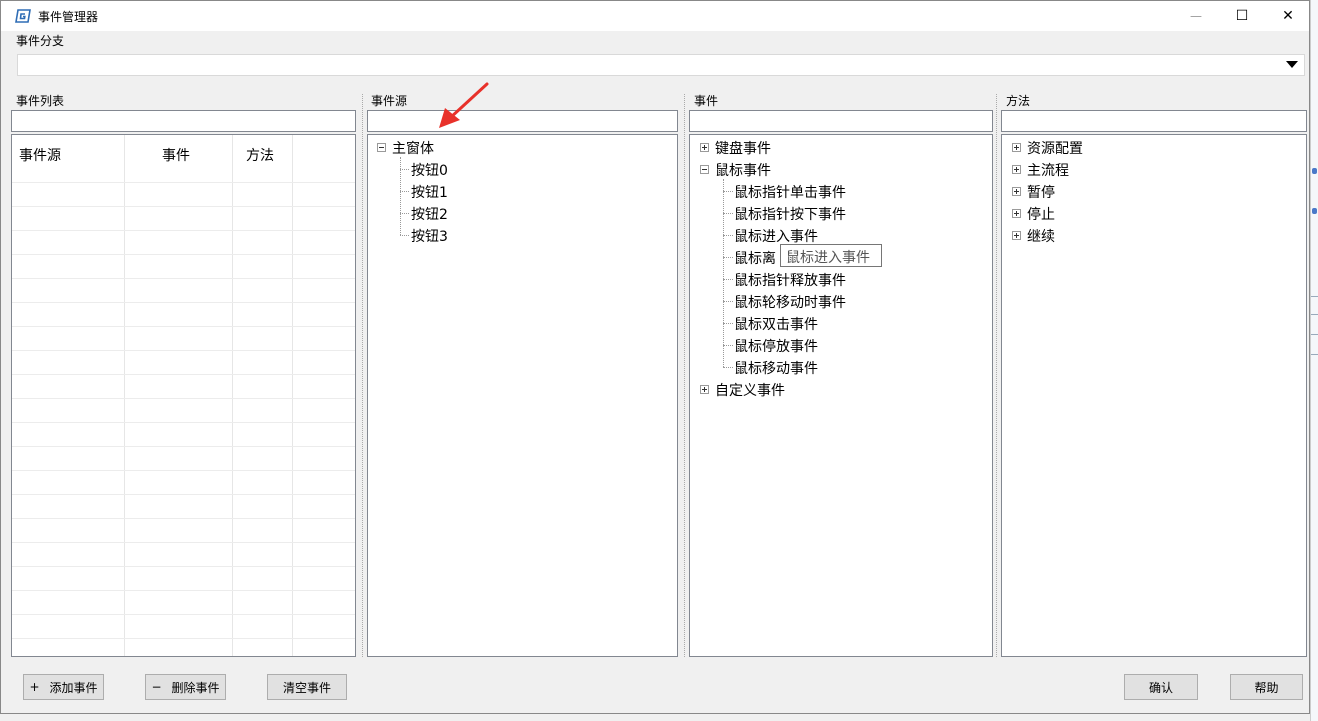 The height and width of the screenshot is (721, 1318). Describe the element at coordinates (40, 41) in the screenshot. I see `branch-label: 事件分支` at that location.